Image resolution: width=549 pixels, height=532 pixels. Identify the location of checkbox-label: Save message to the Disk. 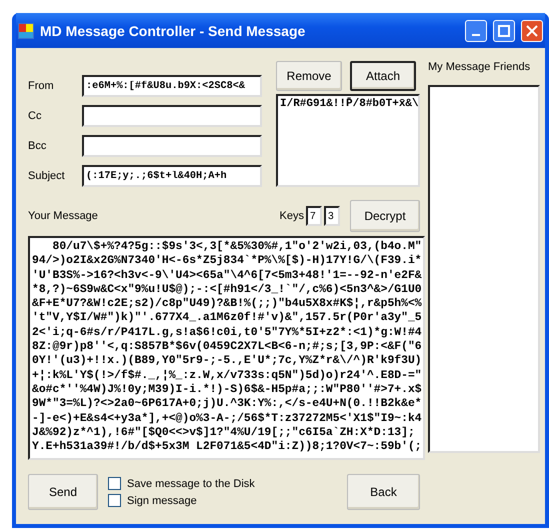
(191, 484).